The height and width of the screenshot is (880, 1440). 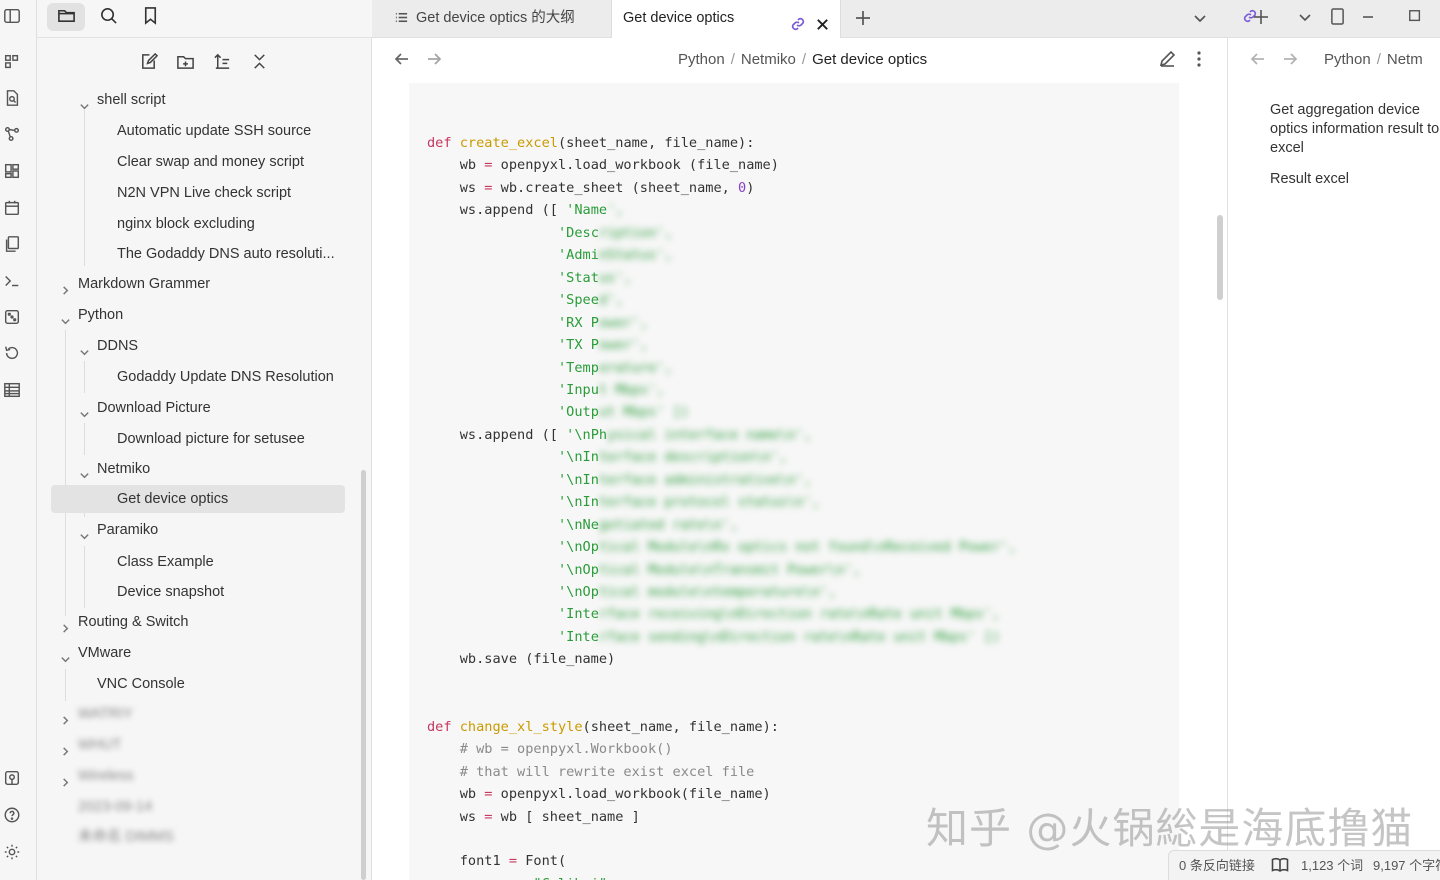 I want to click on code-token: wb [ sheet_name ], so click(x=566, y=816).